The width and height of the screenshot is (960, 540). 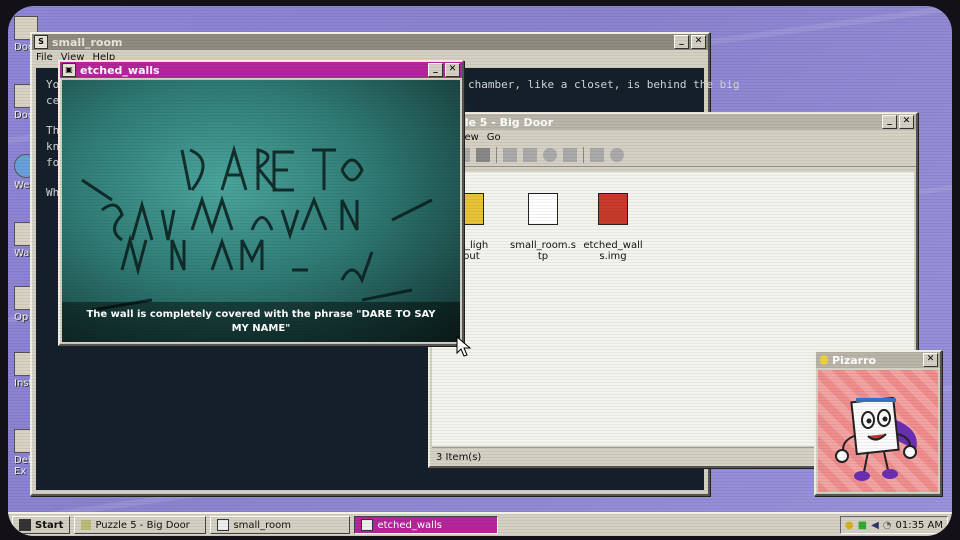 What do you see at coordinates (673, 137) in the screenshot?
I see `explorer-menubar: dit View Go` at bounding box center [673, 137].